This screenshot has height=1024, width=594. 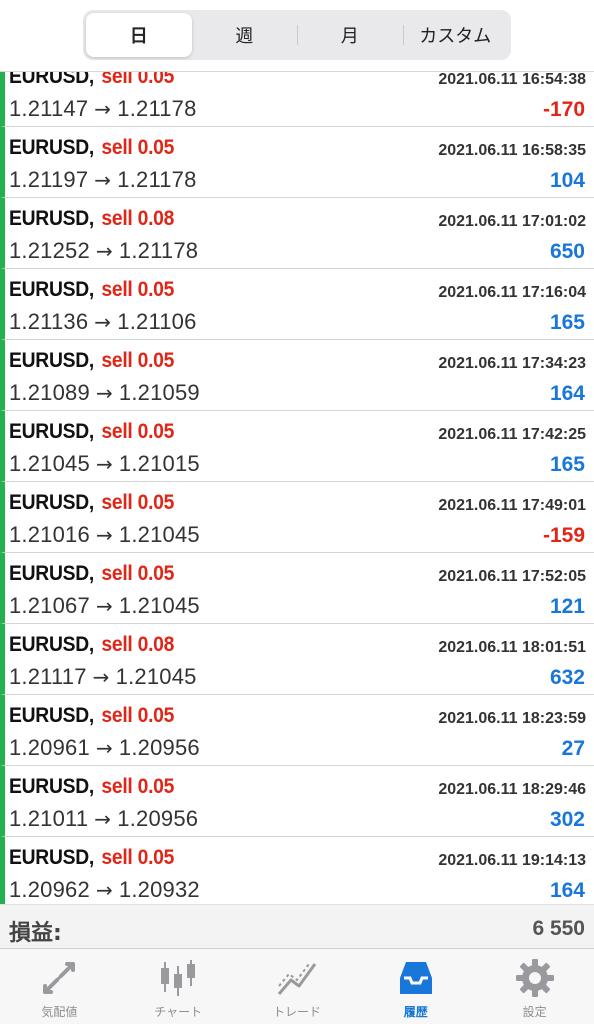 I want to click on period-header: 日 週 月 カスタム, so click(x=297, y=36).